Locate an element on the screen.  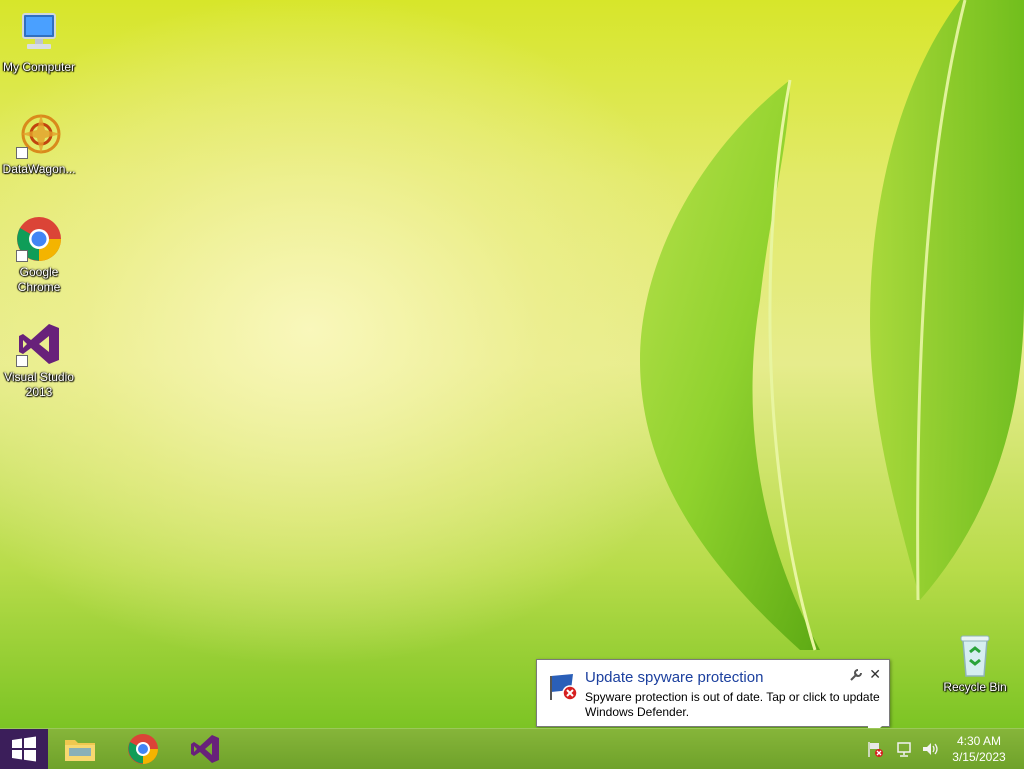
datawagon-app-icon is located at coordinates (39, 136).